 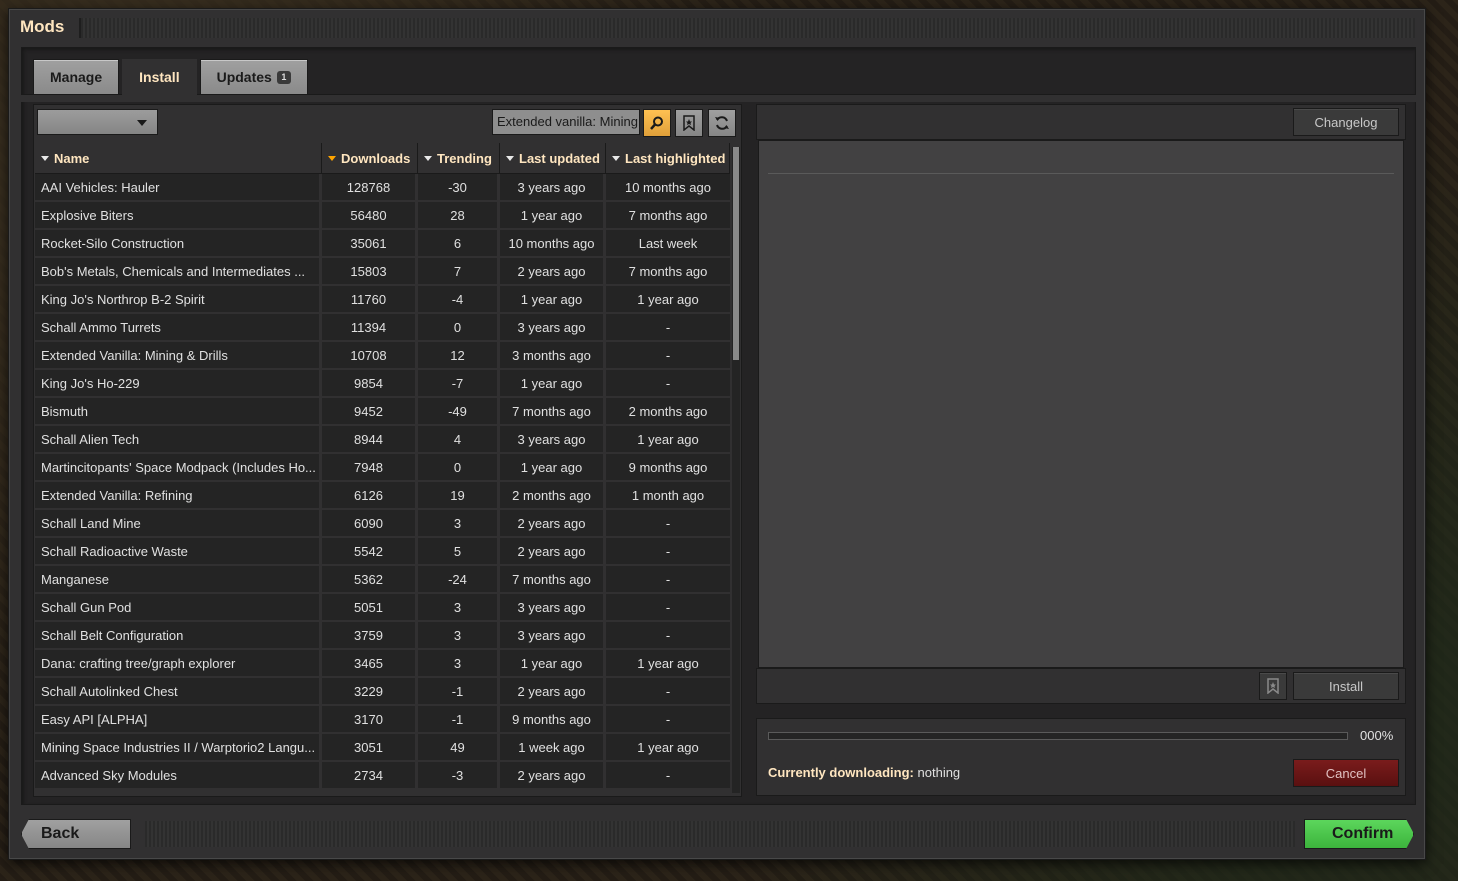 What do you see at coordinates (376, 158) in the screenshot?
I see `header-label: Downloads` at bounding box center [376, 158].